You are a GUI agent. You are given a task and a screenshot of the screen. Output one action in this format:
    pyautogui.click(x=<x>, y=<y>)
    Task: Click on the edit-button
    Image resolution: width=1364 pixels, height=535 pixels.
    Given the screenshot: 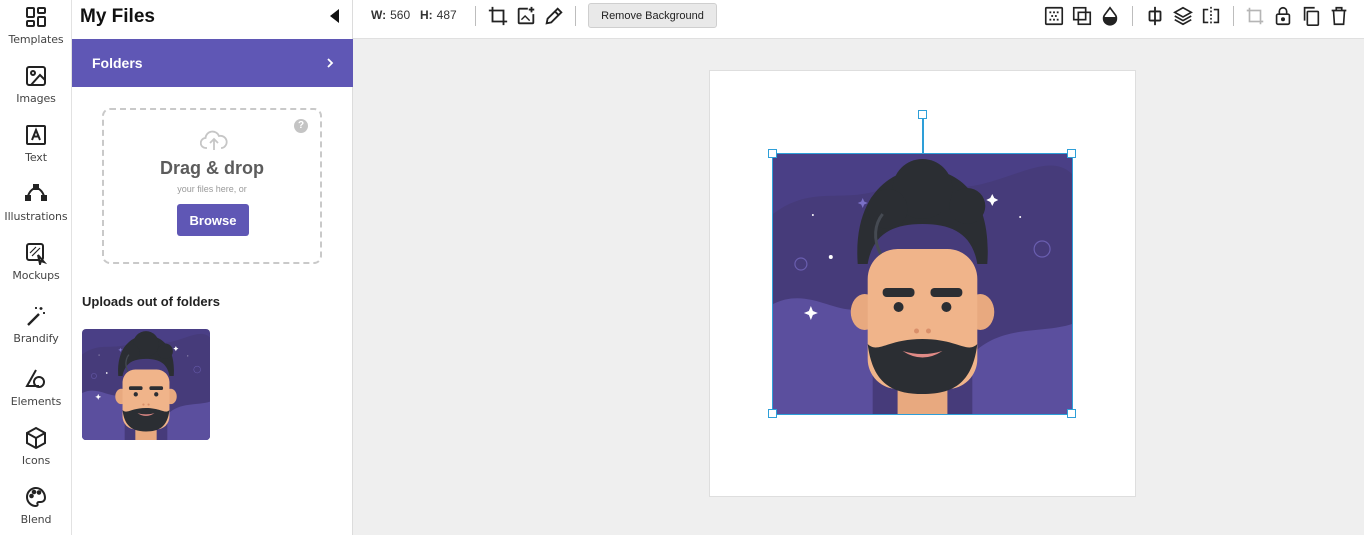 What is the action you would take?
    pyautogui.click(x=554, y=16)
    